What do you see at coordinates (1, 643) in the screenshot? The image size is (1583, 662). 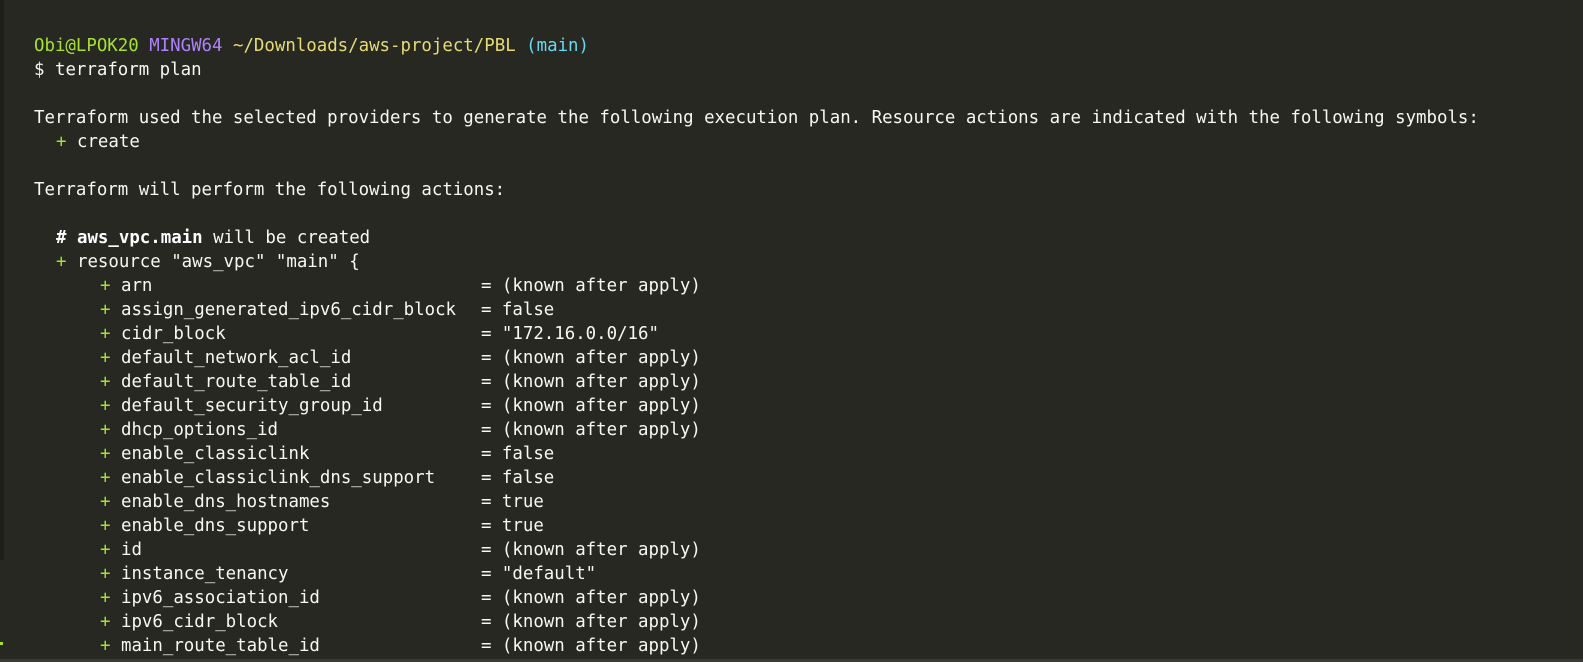 I see `cursor-marker` at bounding box center [1, 643].